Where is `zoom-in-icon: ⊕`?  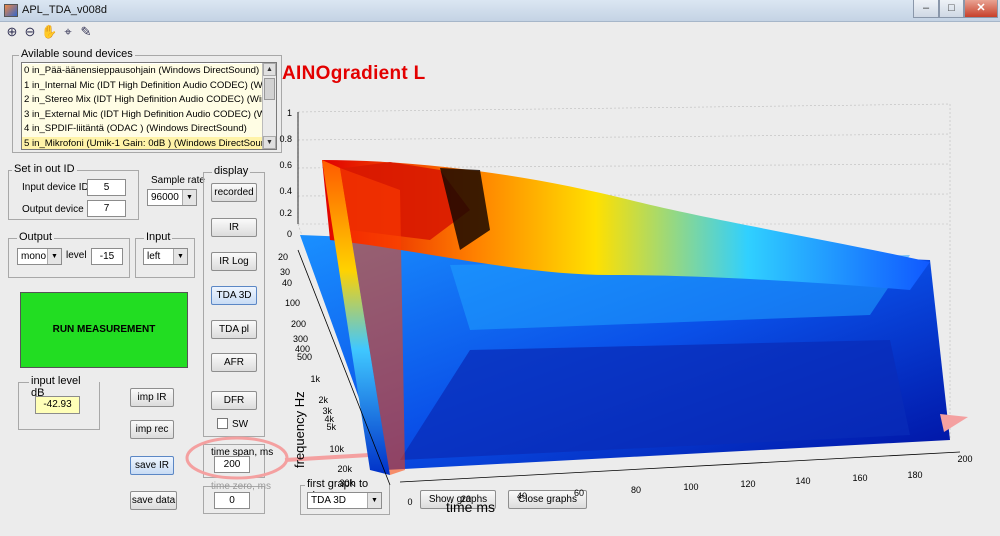
zoom-in-icon: ⊕ is located at coordinates (12, 32).